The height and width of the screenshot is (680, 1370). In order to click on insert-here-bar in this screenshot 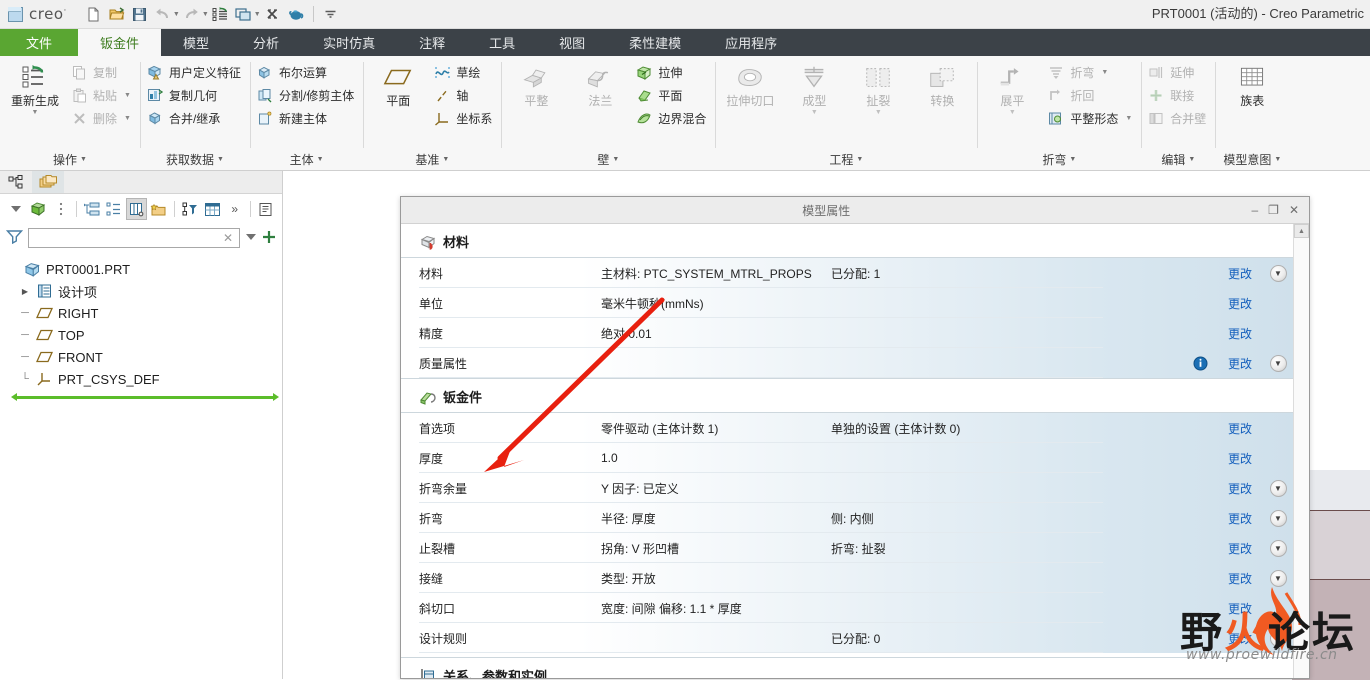, I will do `click(145, 397)`.